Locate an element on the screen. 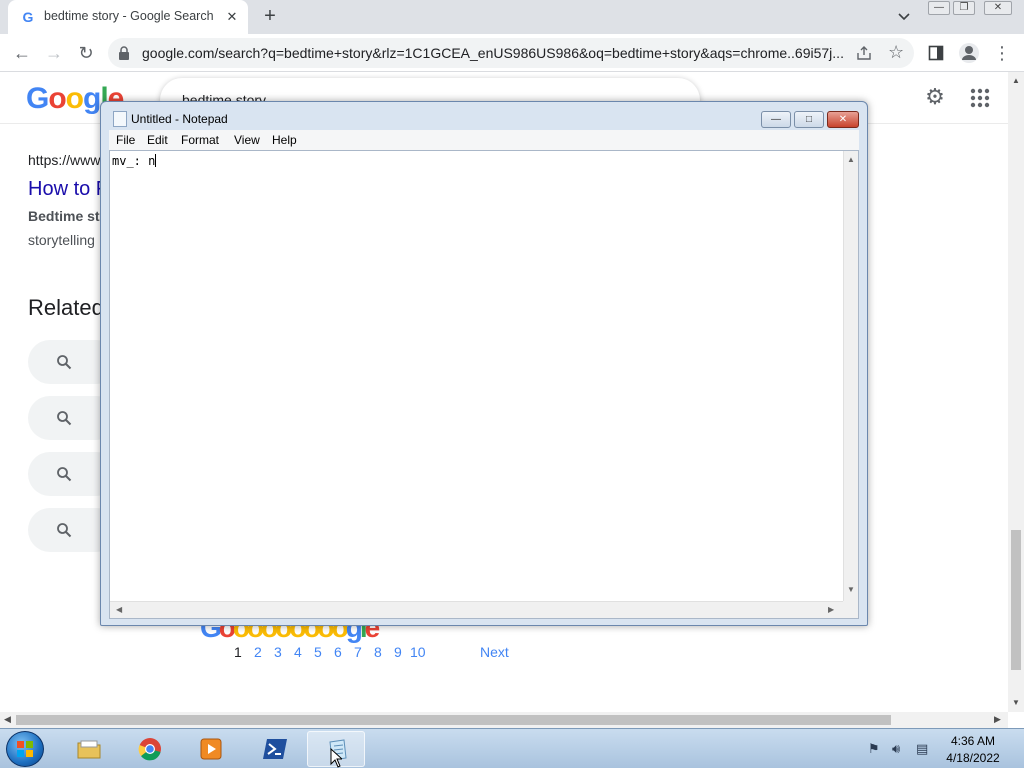 The width and height of the screenshot is (1024, 768). chrome-icon is located at coordinates (149, 749).